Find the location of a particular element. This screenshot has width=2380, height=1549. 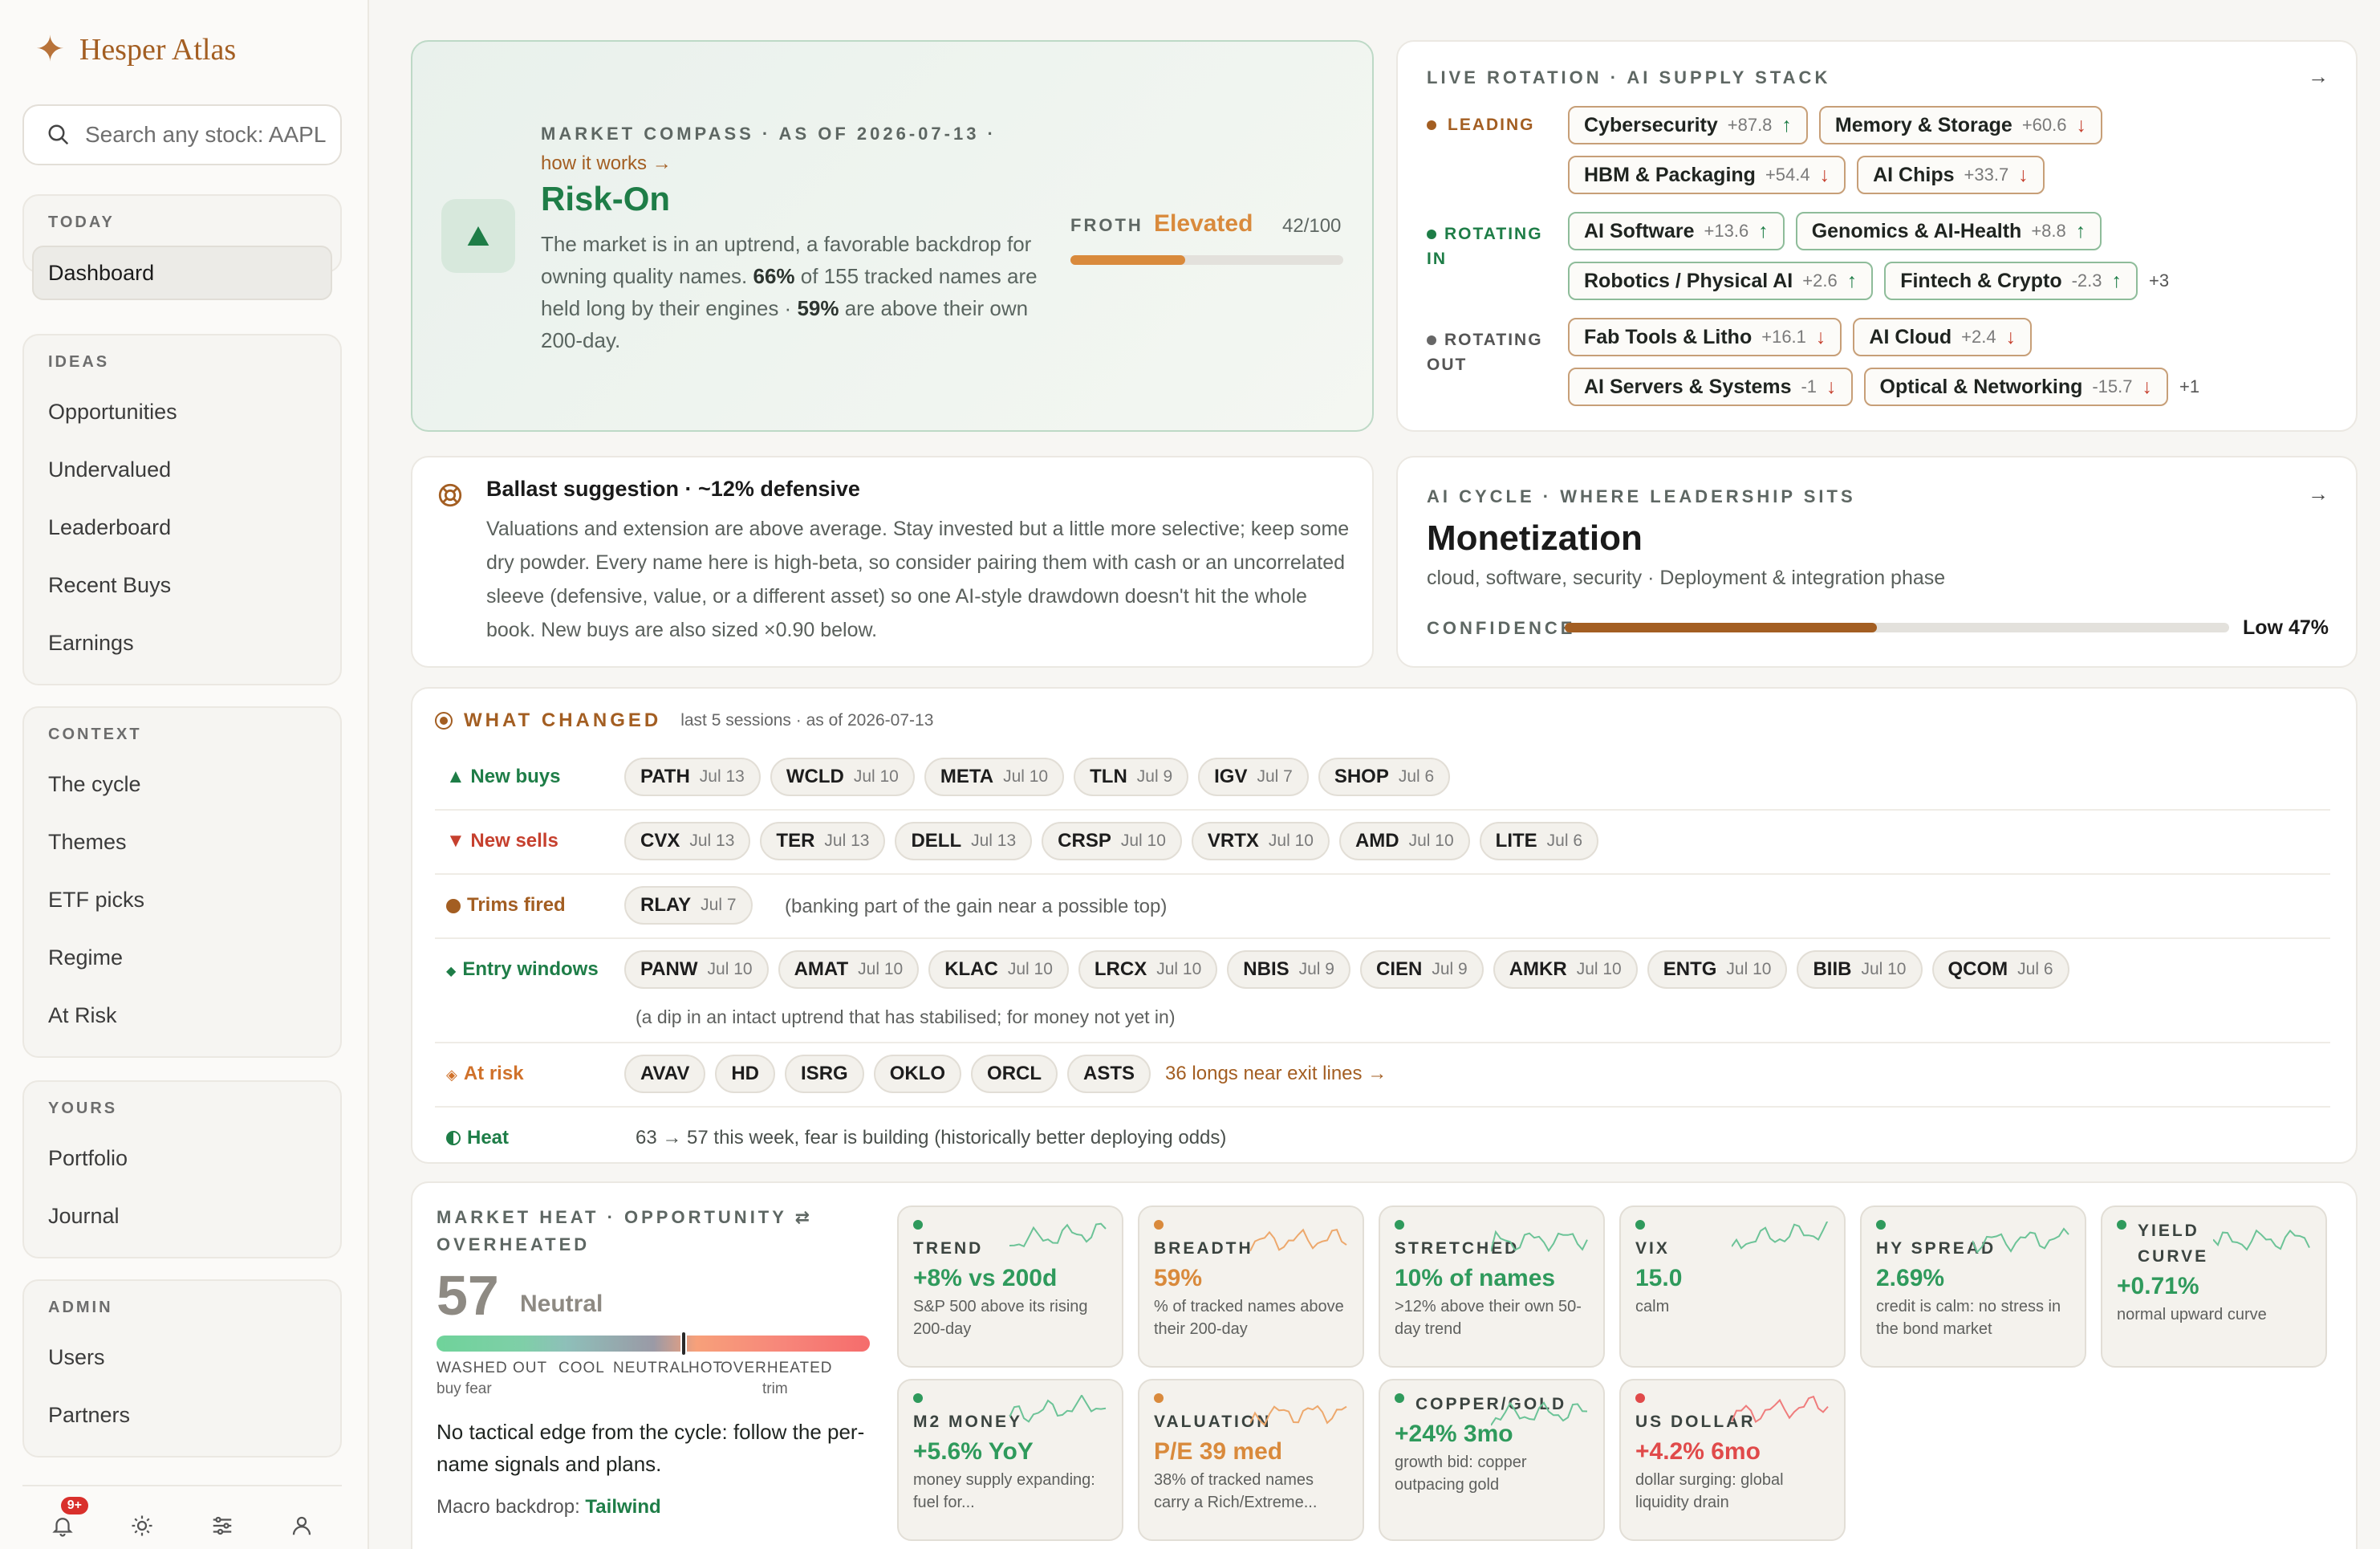

rotation-kicker: LIVE ROTATION · AI SUPPLY STACK is located at coordinates (1629, 77).